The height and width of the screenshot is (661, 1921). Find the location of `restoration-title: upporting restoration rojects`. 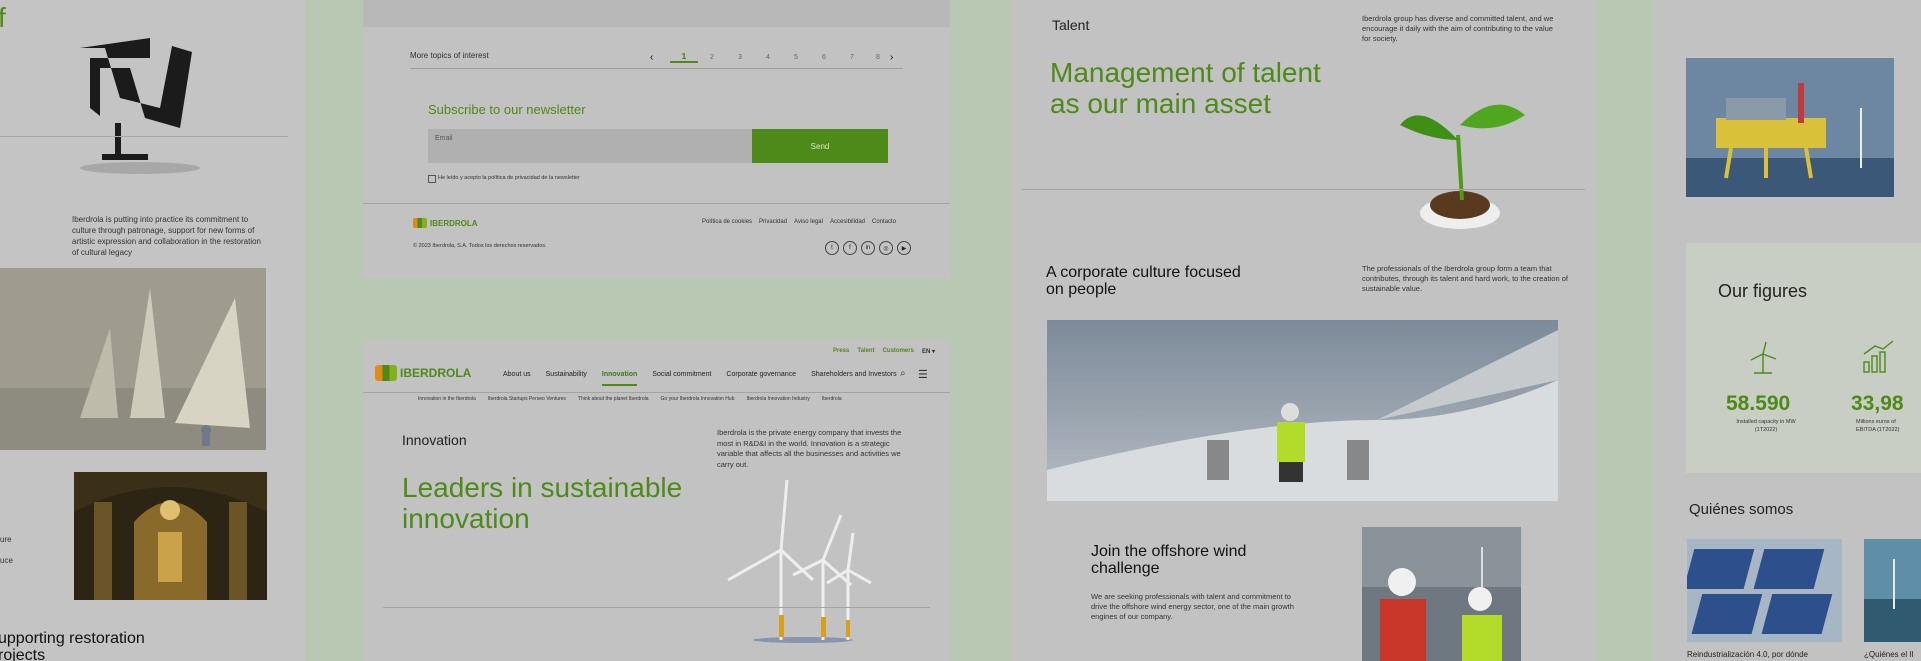

restoration-title: upporting restoration rojects is located at coordinates (72, 645).